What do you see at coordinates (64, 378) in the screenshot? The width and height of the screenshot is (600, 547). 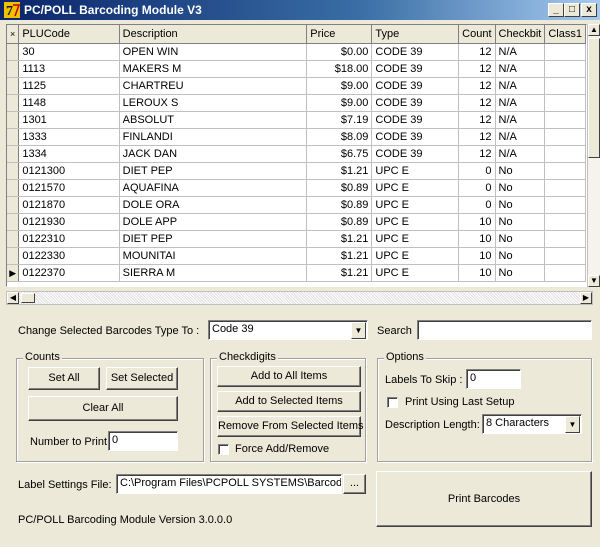 I see `set-all-button: Set All` at bounding box center [64, 378].